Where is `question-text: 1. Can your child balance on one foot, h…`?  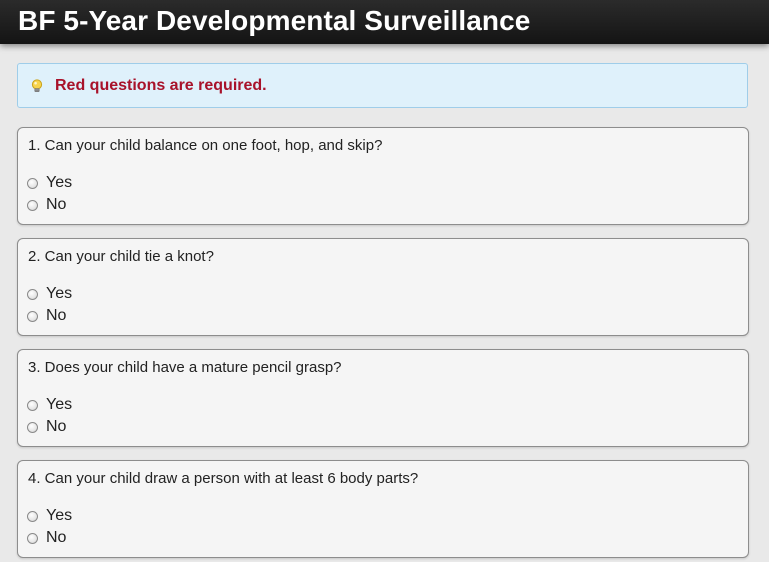 question-text: 1. Can your child balance on one foot, h… is located at coordinates (205, 145).